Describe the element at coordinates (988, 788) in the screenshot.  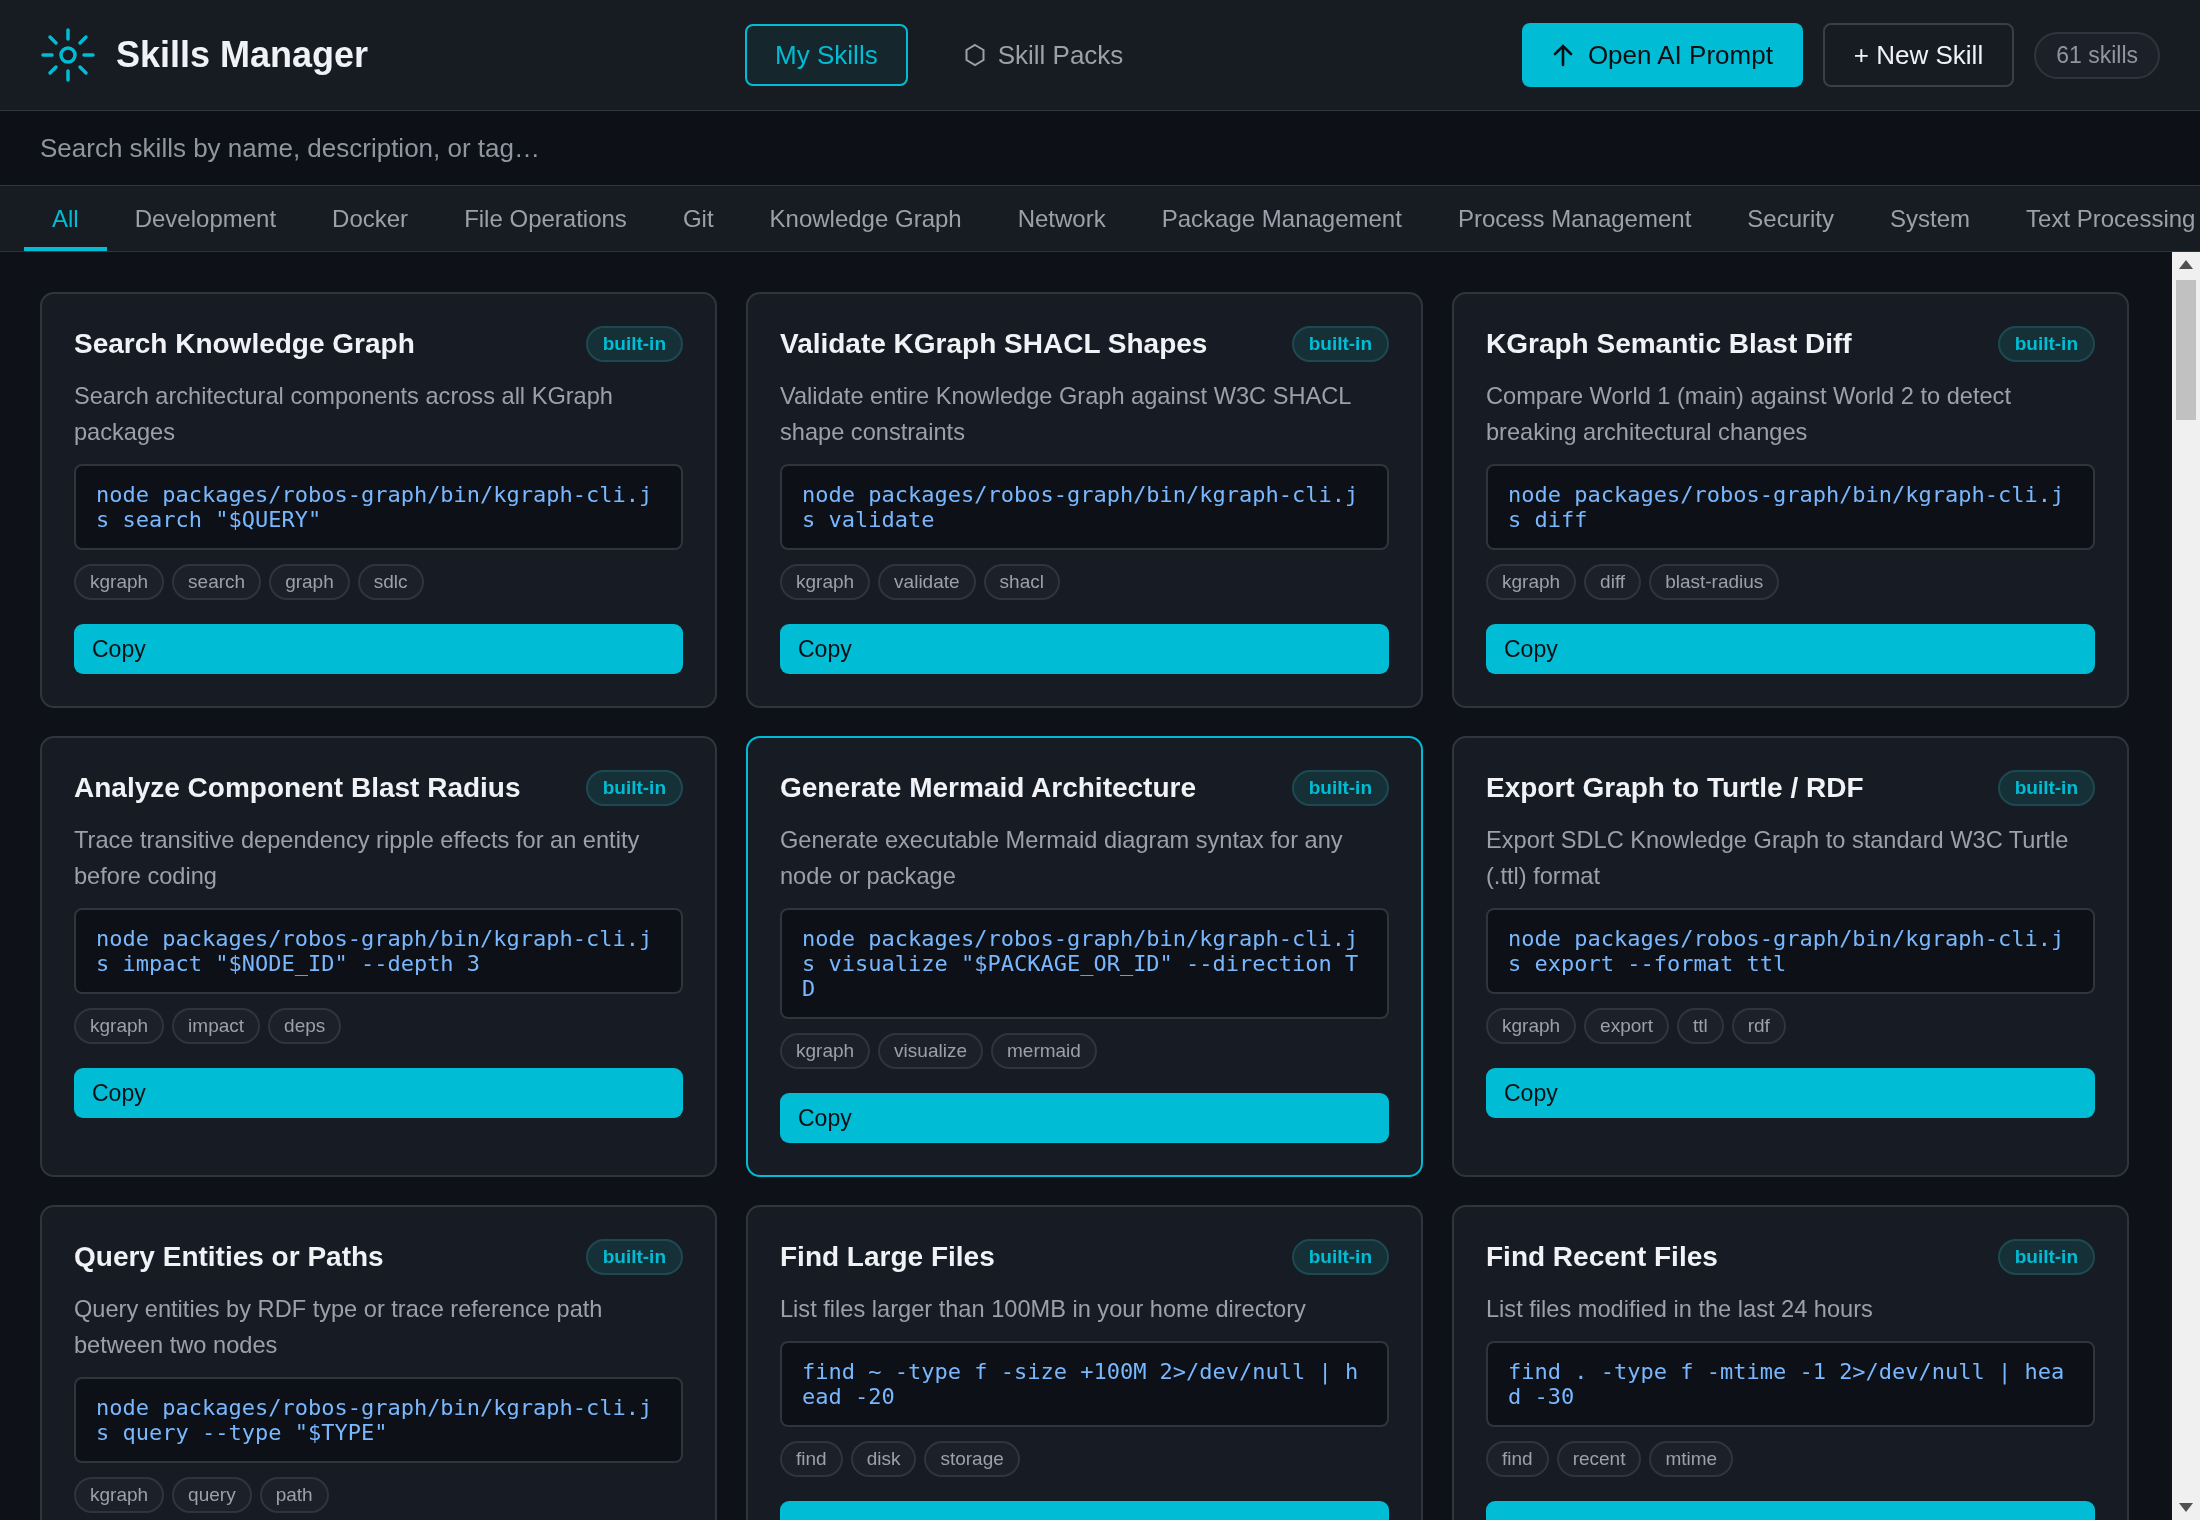
I see `skill-title: Generate Mermaid Architecture` at that location.